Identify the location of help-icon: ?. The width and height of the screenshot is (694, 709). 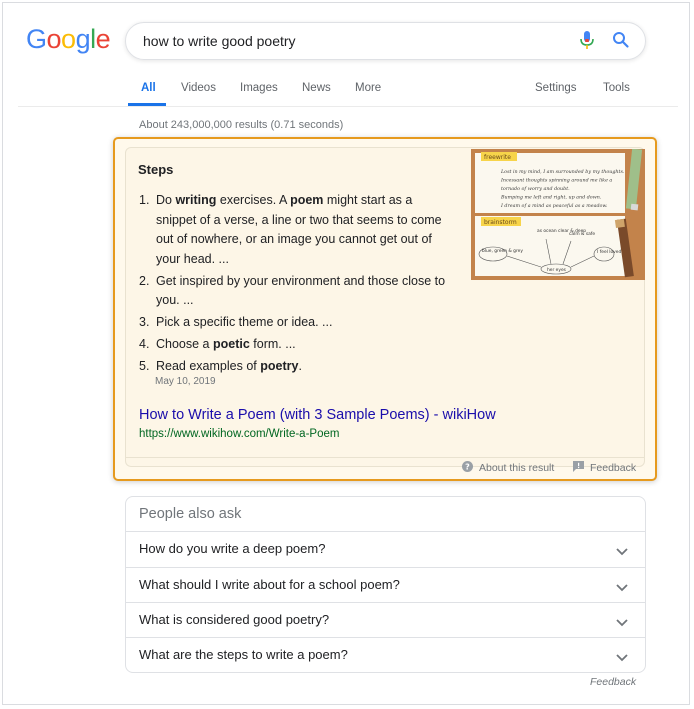
(467, 468).